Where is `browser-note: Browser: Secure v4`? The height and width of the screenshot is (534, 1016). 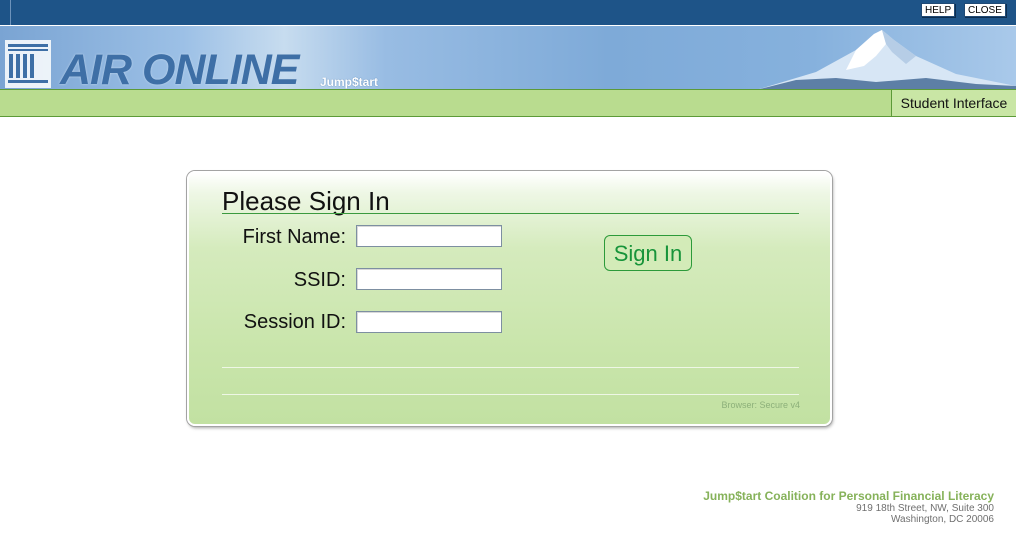 browser-note: Browser: Secure v4 is located at coordinates (760, 405).